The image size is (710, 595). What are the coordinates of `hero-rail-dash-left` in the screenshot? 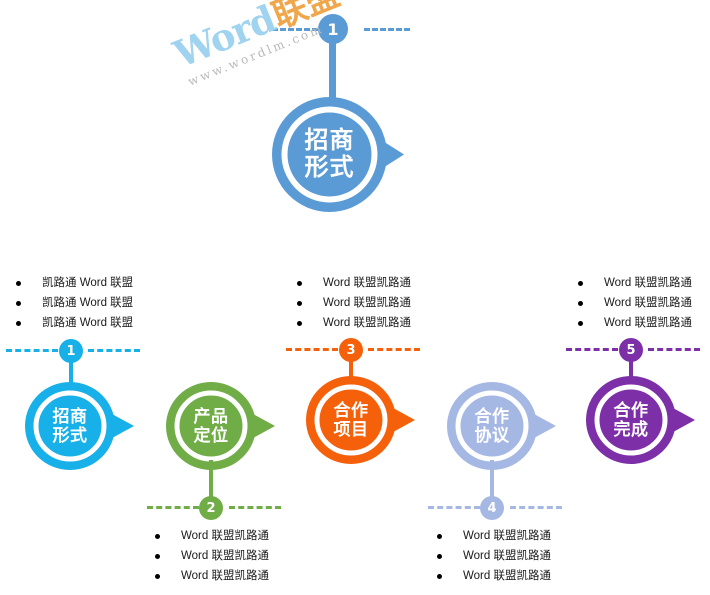 It's located at (295, 29).